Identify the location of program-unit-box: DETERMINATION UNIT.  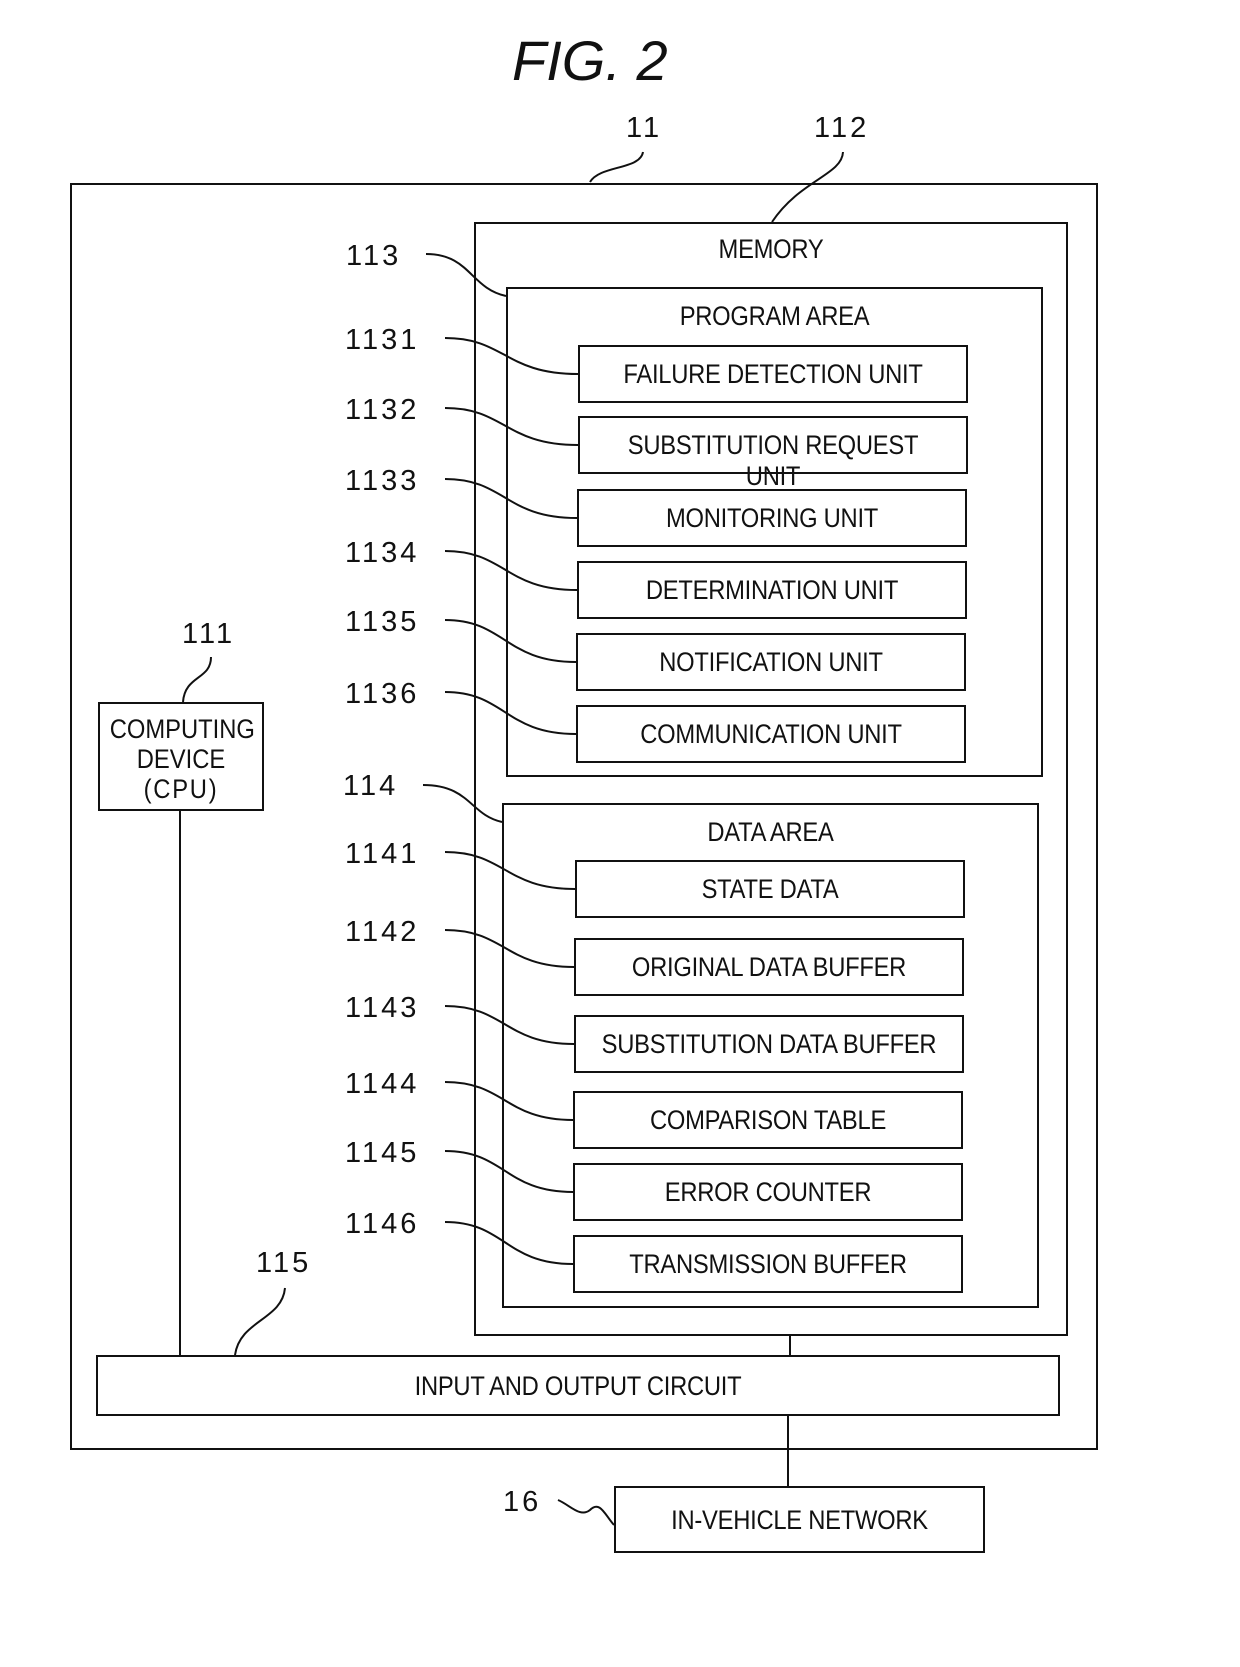
(772, 590).